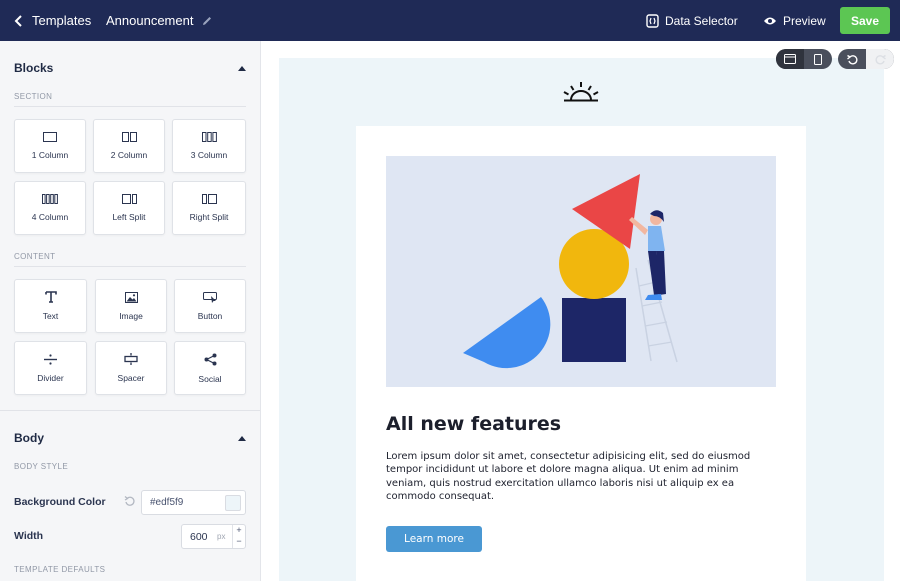 The image size is (900, 581). I want to click on desktop-icon, so click(790, 59).